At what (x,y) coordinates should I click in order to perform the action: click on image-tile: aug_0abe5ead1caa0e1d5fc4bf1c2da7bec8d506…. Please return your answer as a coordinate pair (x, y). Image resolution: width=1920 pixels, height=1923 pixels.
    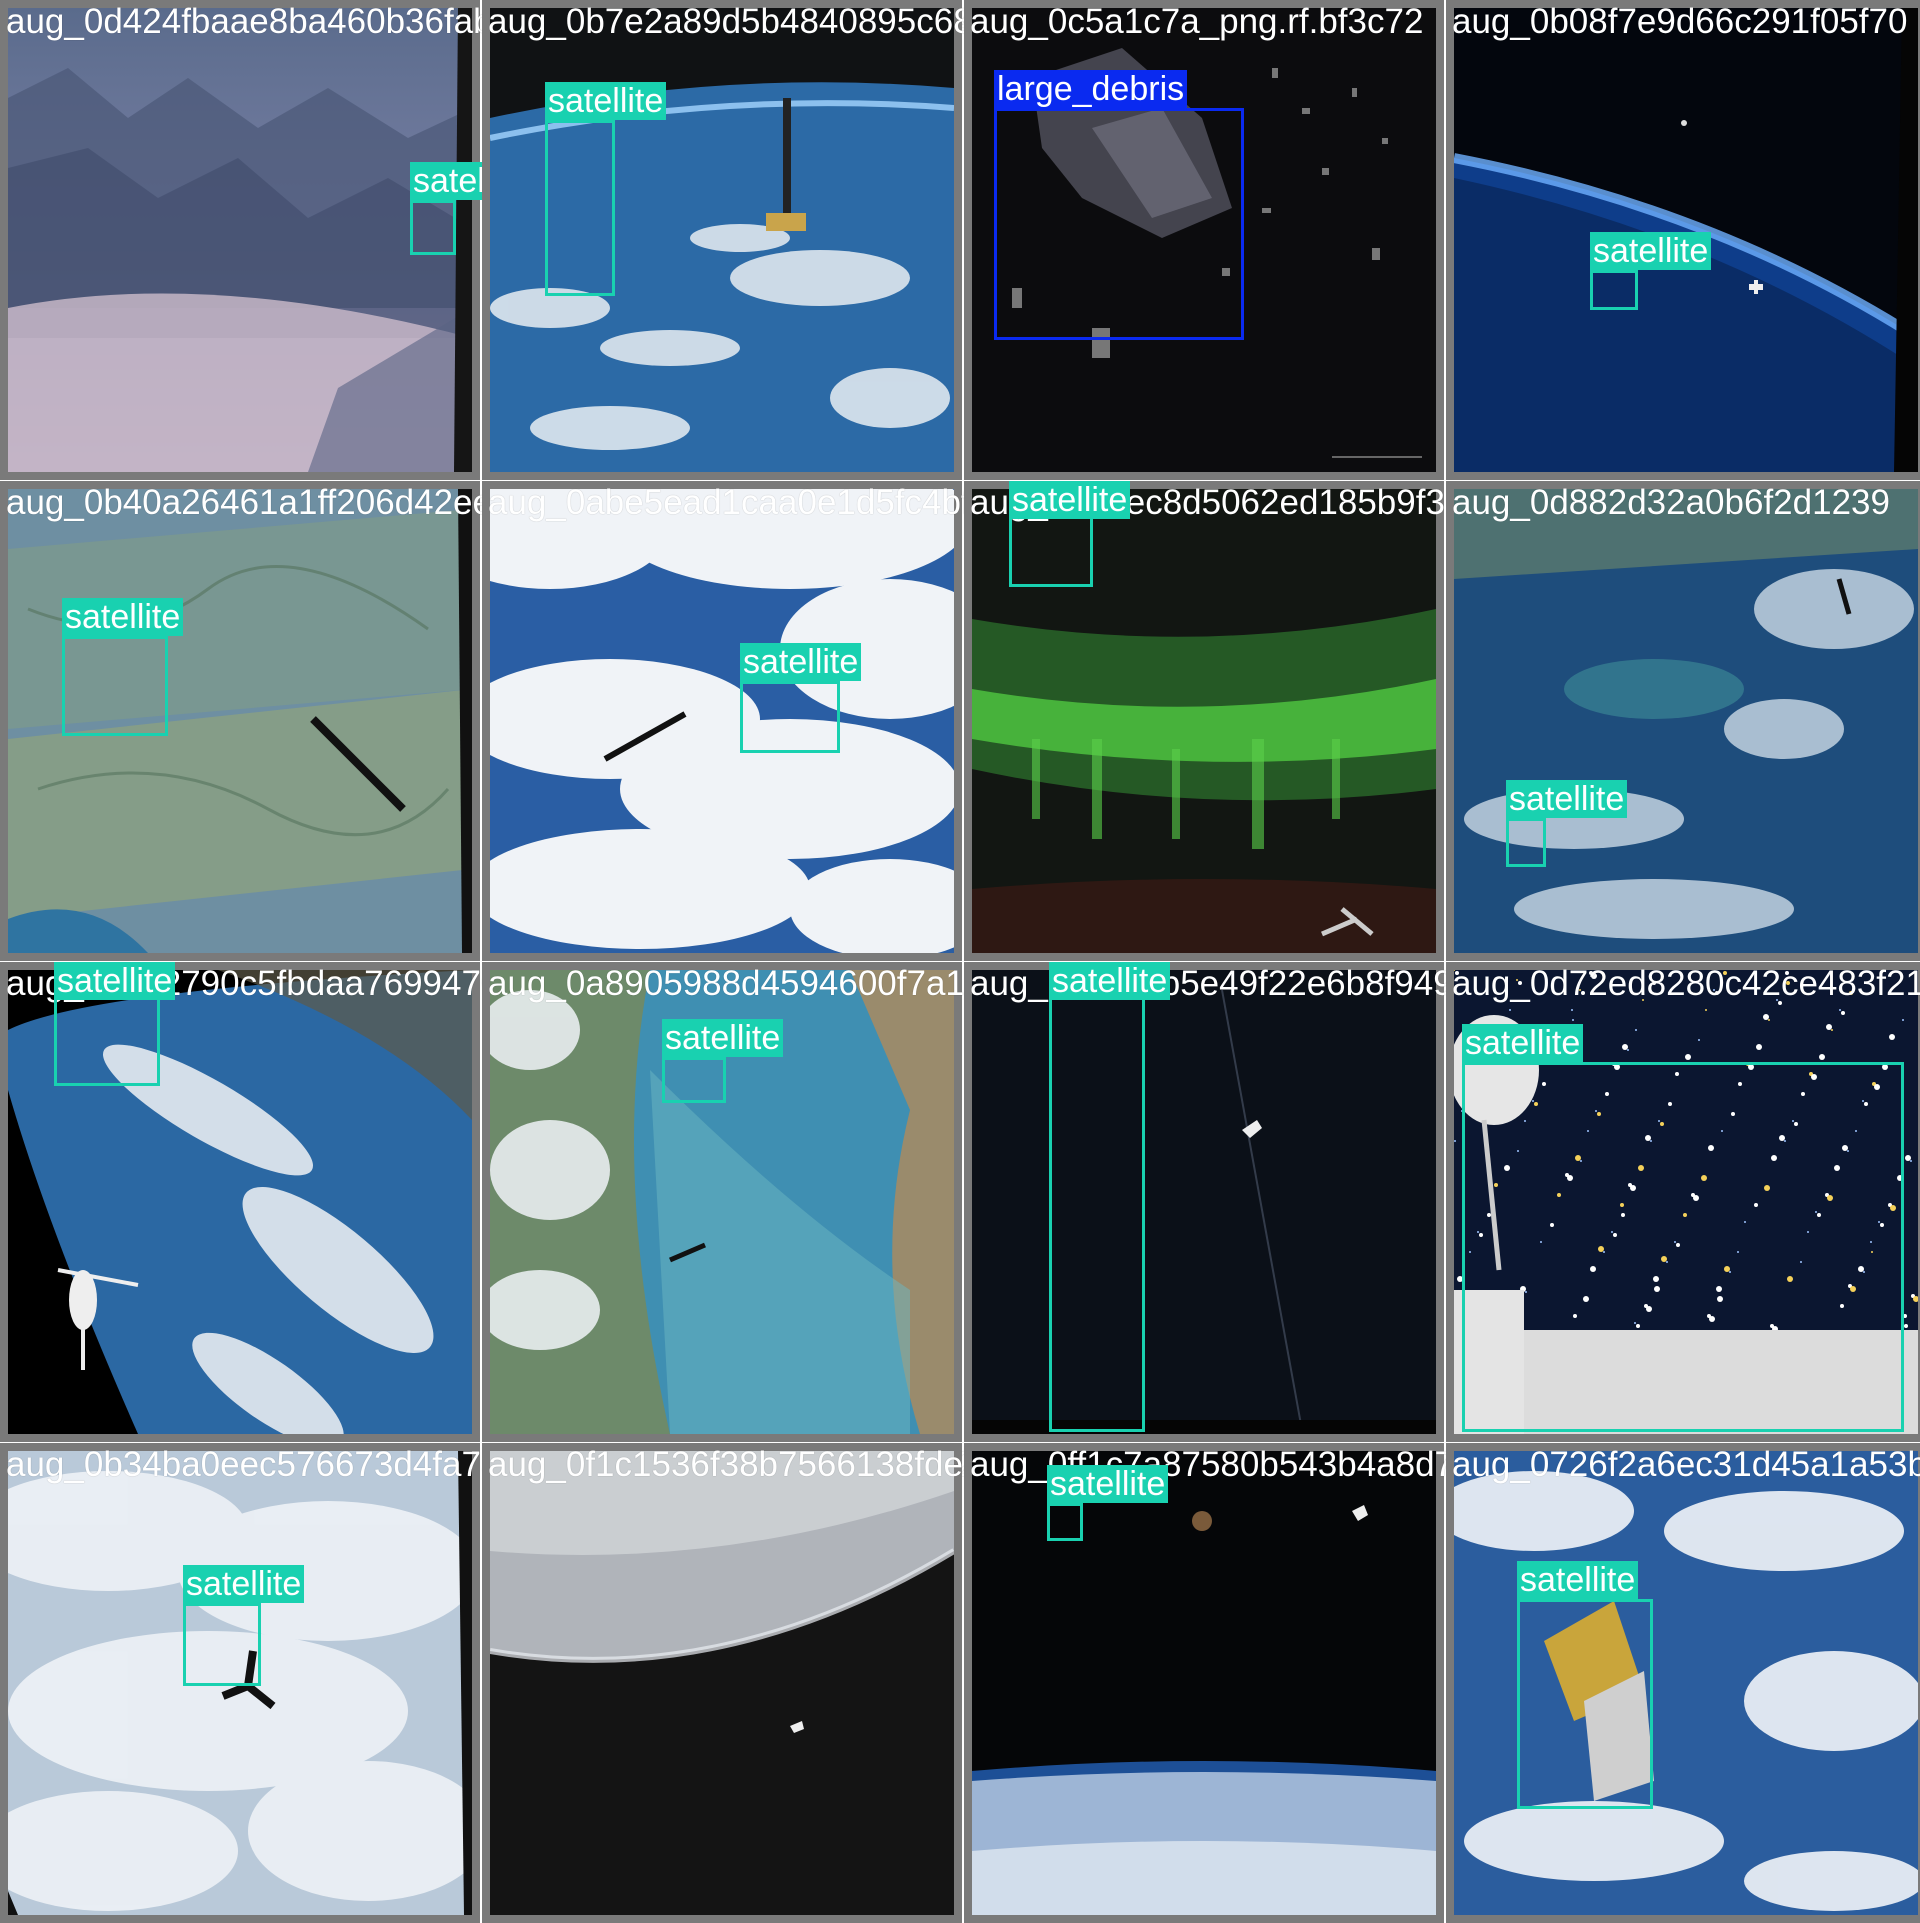
    Looking at the image, I should click on (943, 721).